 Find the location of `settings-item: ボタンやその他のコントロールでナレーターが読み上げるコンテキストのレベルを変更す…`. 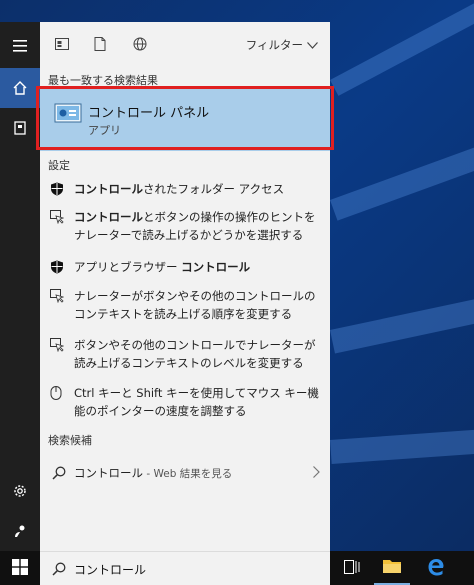

settings-item: ボタンやその他のコントロールでナレーターが読み上げるコンテキストのレベルを変更す… is located at coordinates (185, 356).